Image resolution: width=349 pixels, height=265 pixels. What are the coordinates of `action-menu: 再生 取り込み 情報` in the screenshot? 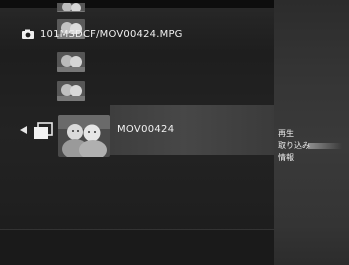 It's located at (310, 146).